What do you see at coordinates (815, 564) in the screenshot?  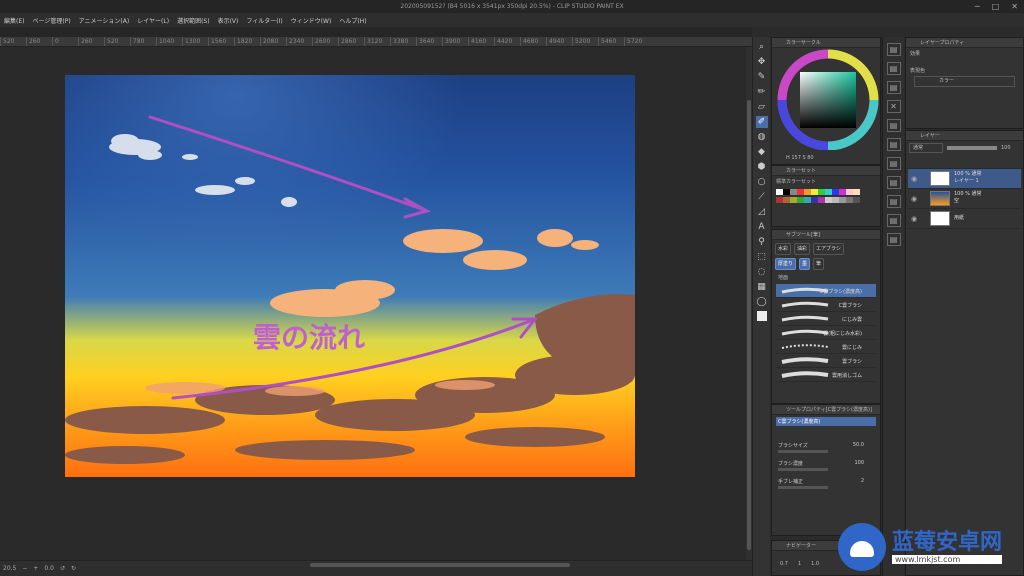 I see `navigator-value: 1.0` at bounding box center [815, 564].